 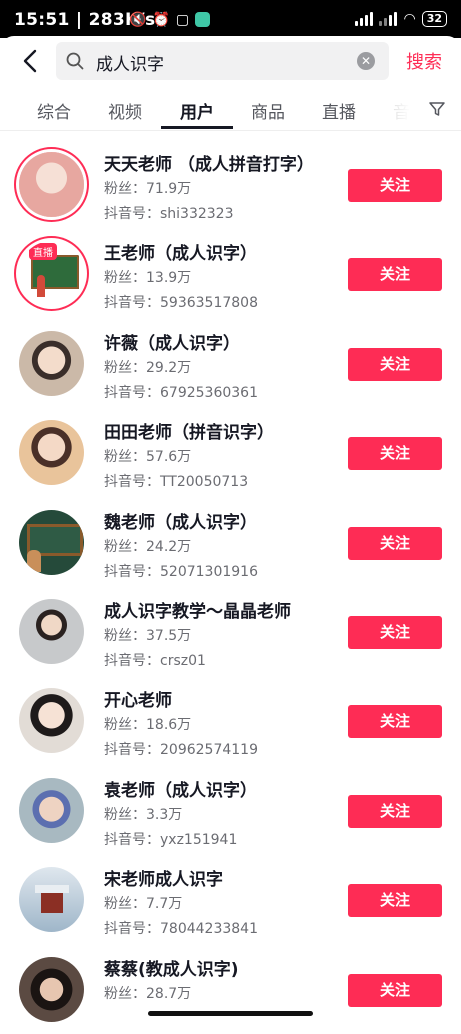 I want to click on user-row: 魏老师（成人识字） 粉丝：24.2万 抖音号：52071301916 关注, so click(x=230, y=542).